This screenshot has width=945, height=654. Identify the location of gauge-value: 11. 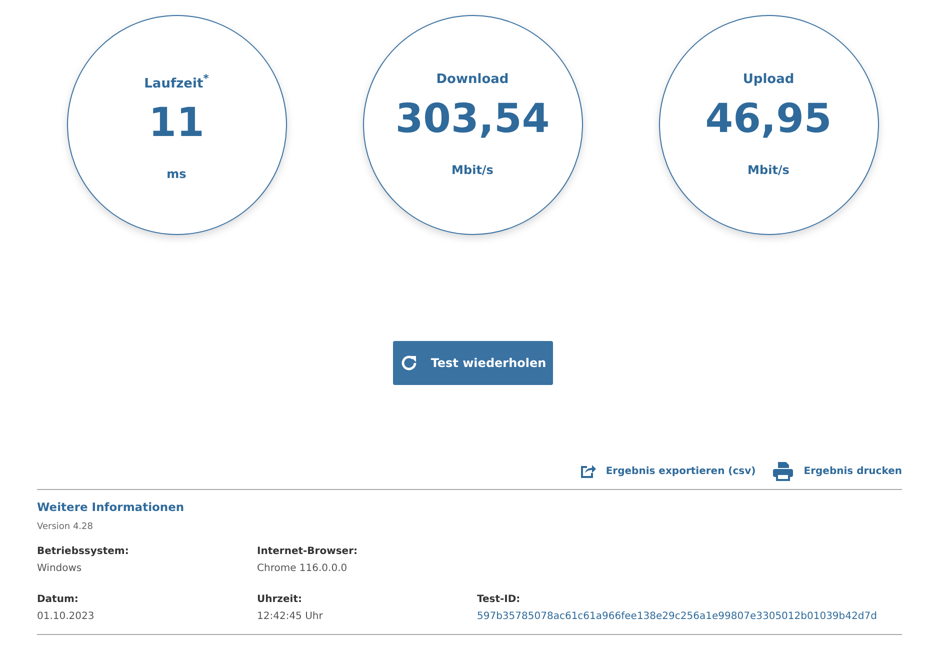
(176, 123).